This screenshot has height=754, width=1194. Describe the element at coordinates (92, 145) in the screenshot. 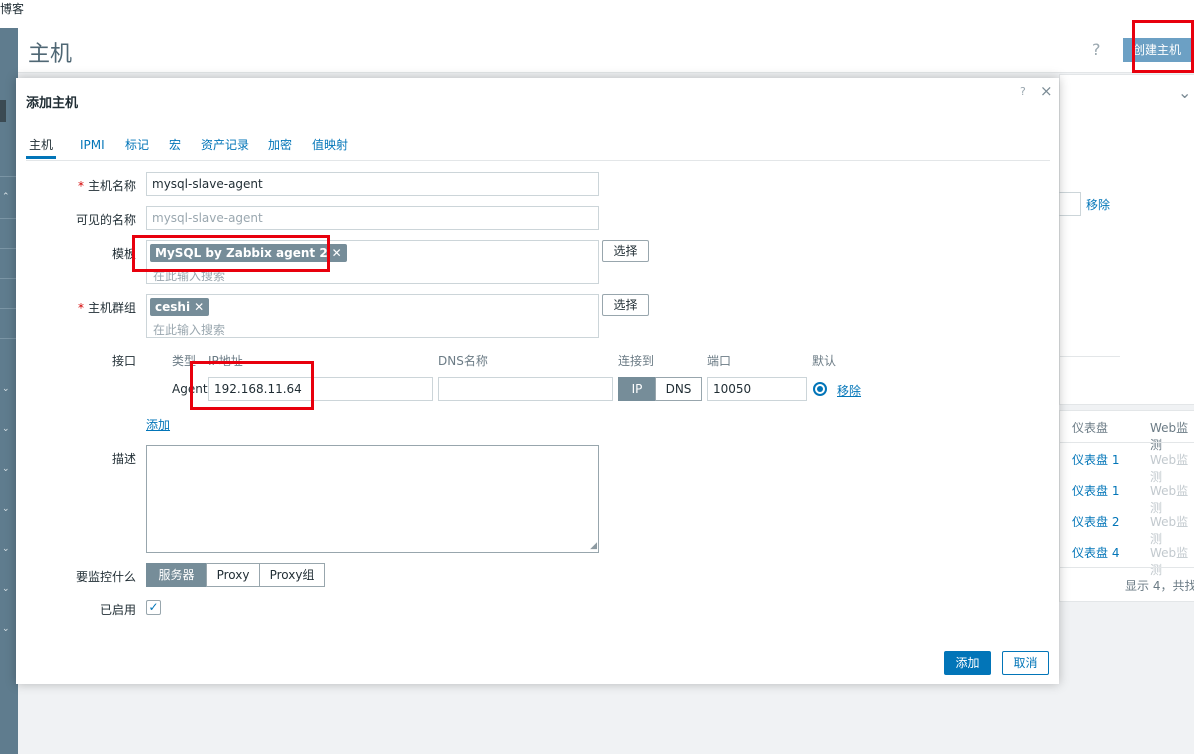

I see `tab-ipmi: IPMI` at that location.